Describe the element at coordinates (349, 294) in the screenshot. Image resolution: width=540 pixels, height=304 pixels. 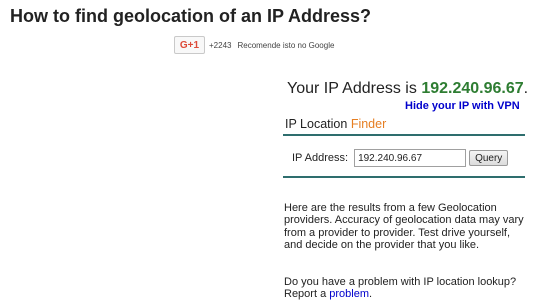
I see `problem-link: problem` at that location.